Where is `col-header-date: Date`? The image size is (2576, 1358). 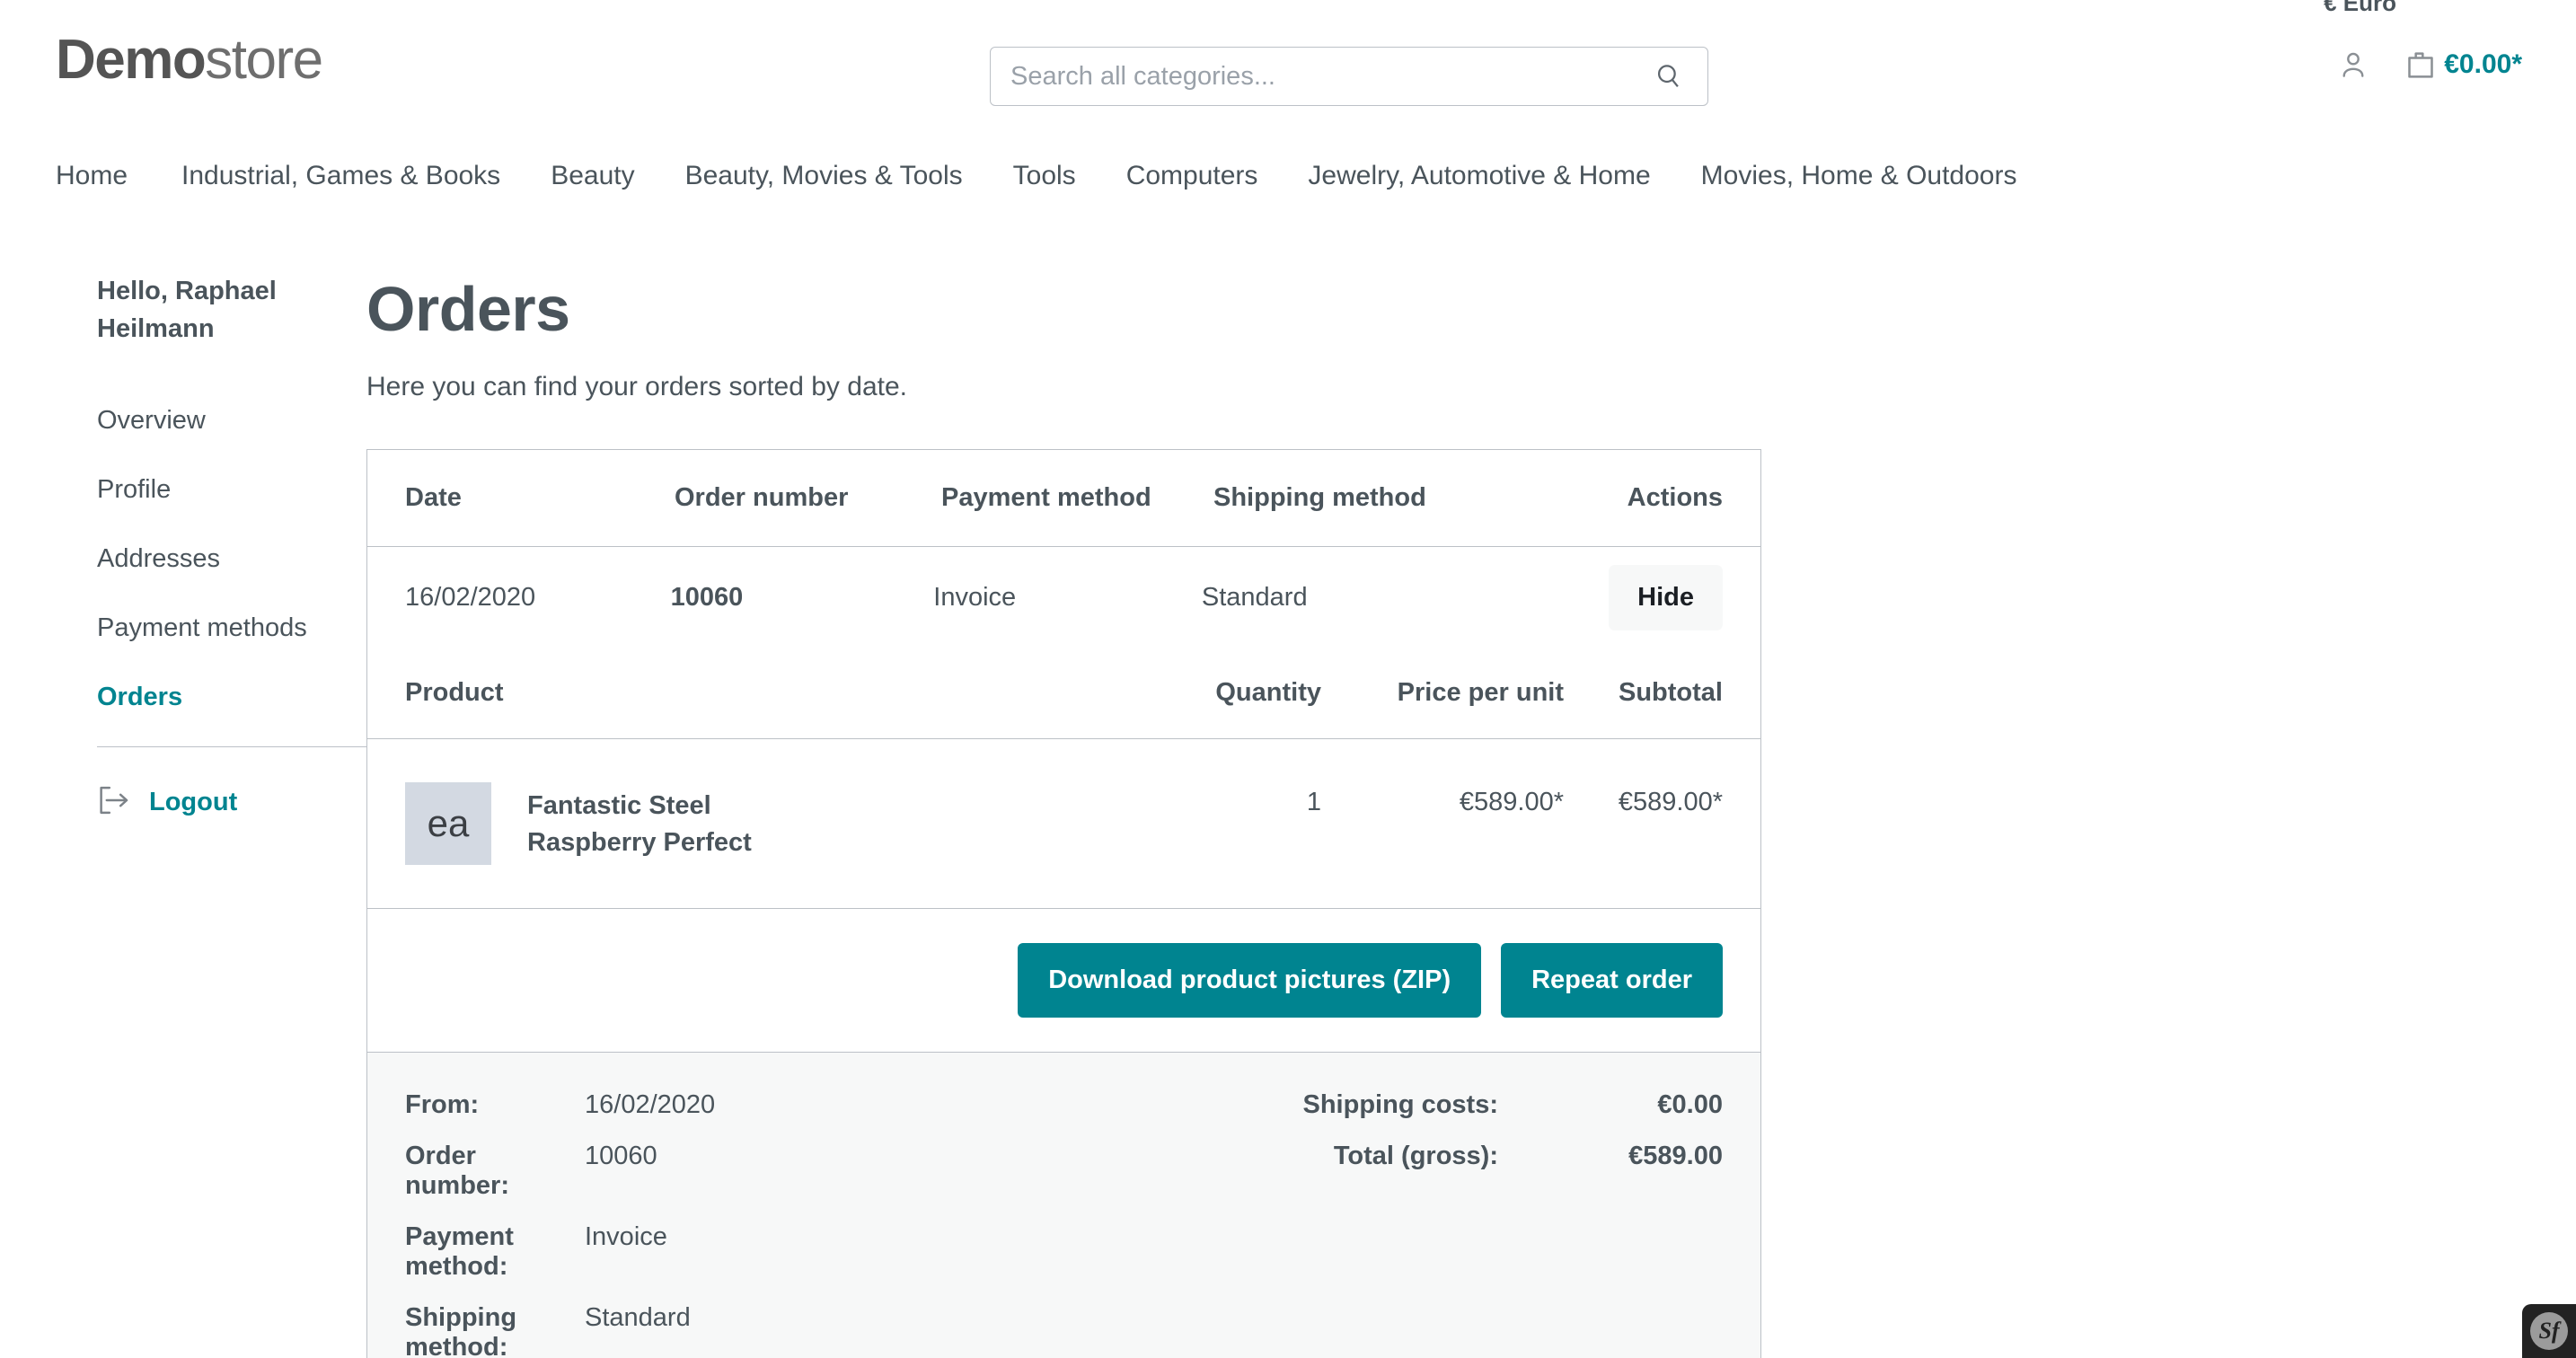
col-header-date: Date is located at coordinates (433, 497).